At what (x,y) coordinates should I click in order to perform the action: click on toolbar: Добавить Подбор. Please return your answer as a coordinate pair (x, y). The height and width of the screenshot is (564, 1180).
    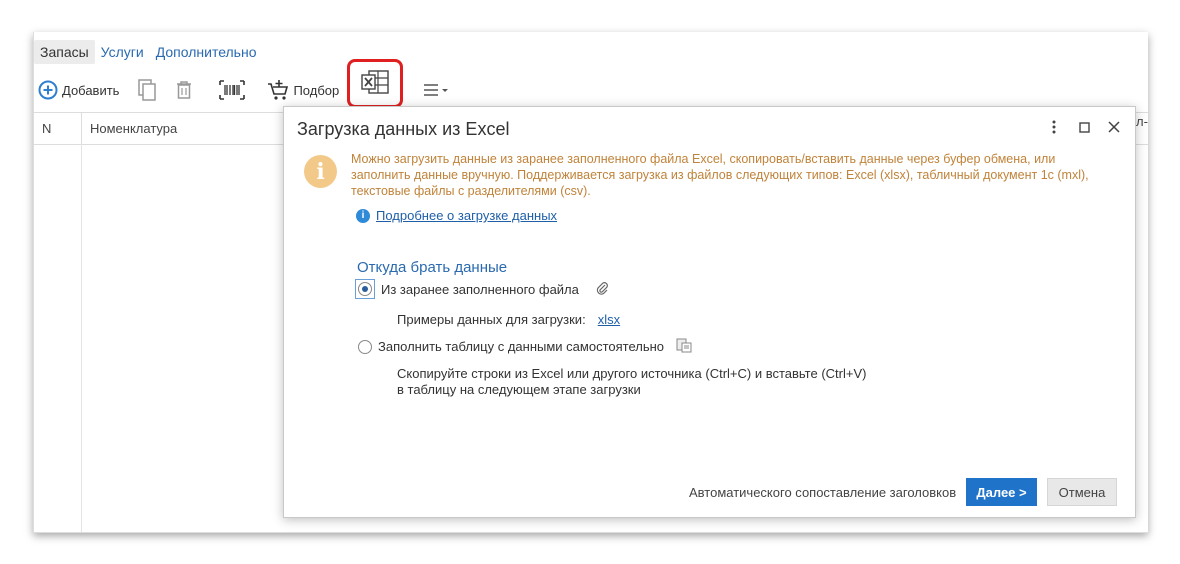
    Looking at the image, I should click on (591, 90).